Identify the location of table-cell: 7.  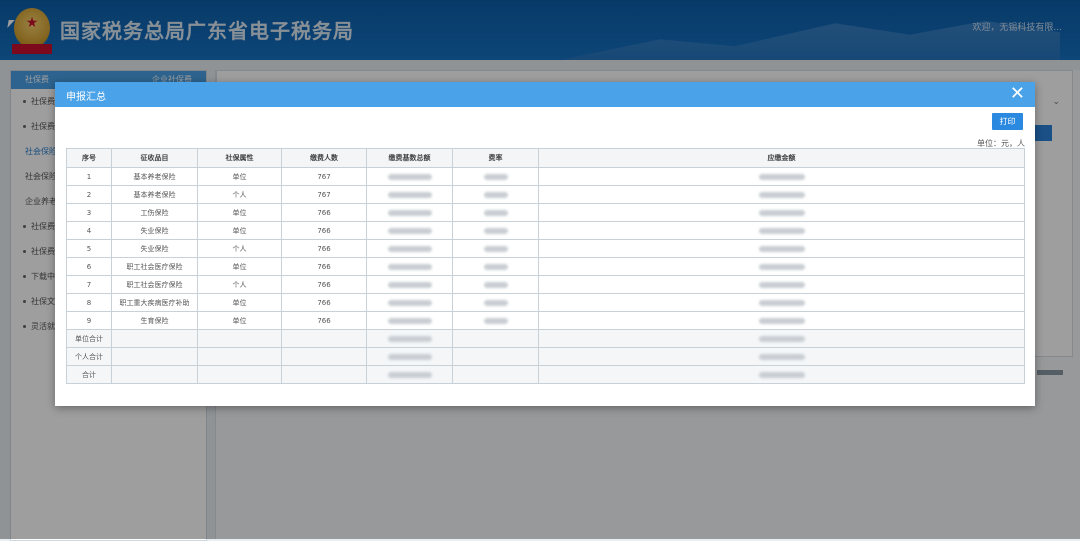
(89, 284).